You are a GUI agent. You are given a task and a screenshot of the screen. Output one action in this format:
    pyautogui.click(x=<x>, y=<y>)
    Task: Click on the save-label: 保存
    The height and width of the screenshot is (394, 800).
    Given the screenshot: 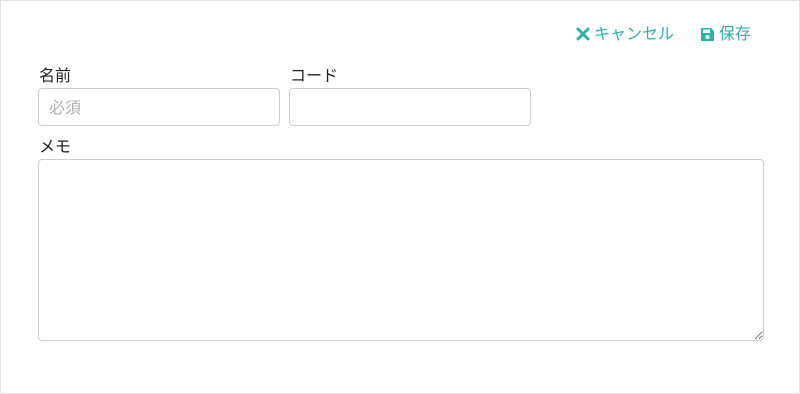 What is the action you would take?
    pyautogui.click(x=734, y=33)
    